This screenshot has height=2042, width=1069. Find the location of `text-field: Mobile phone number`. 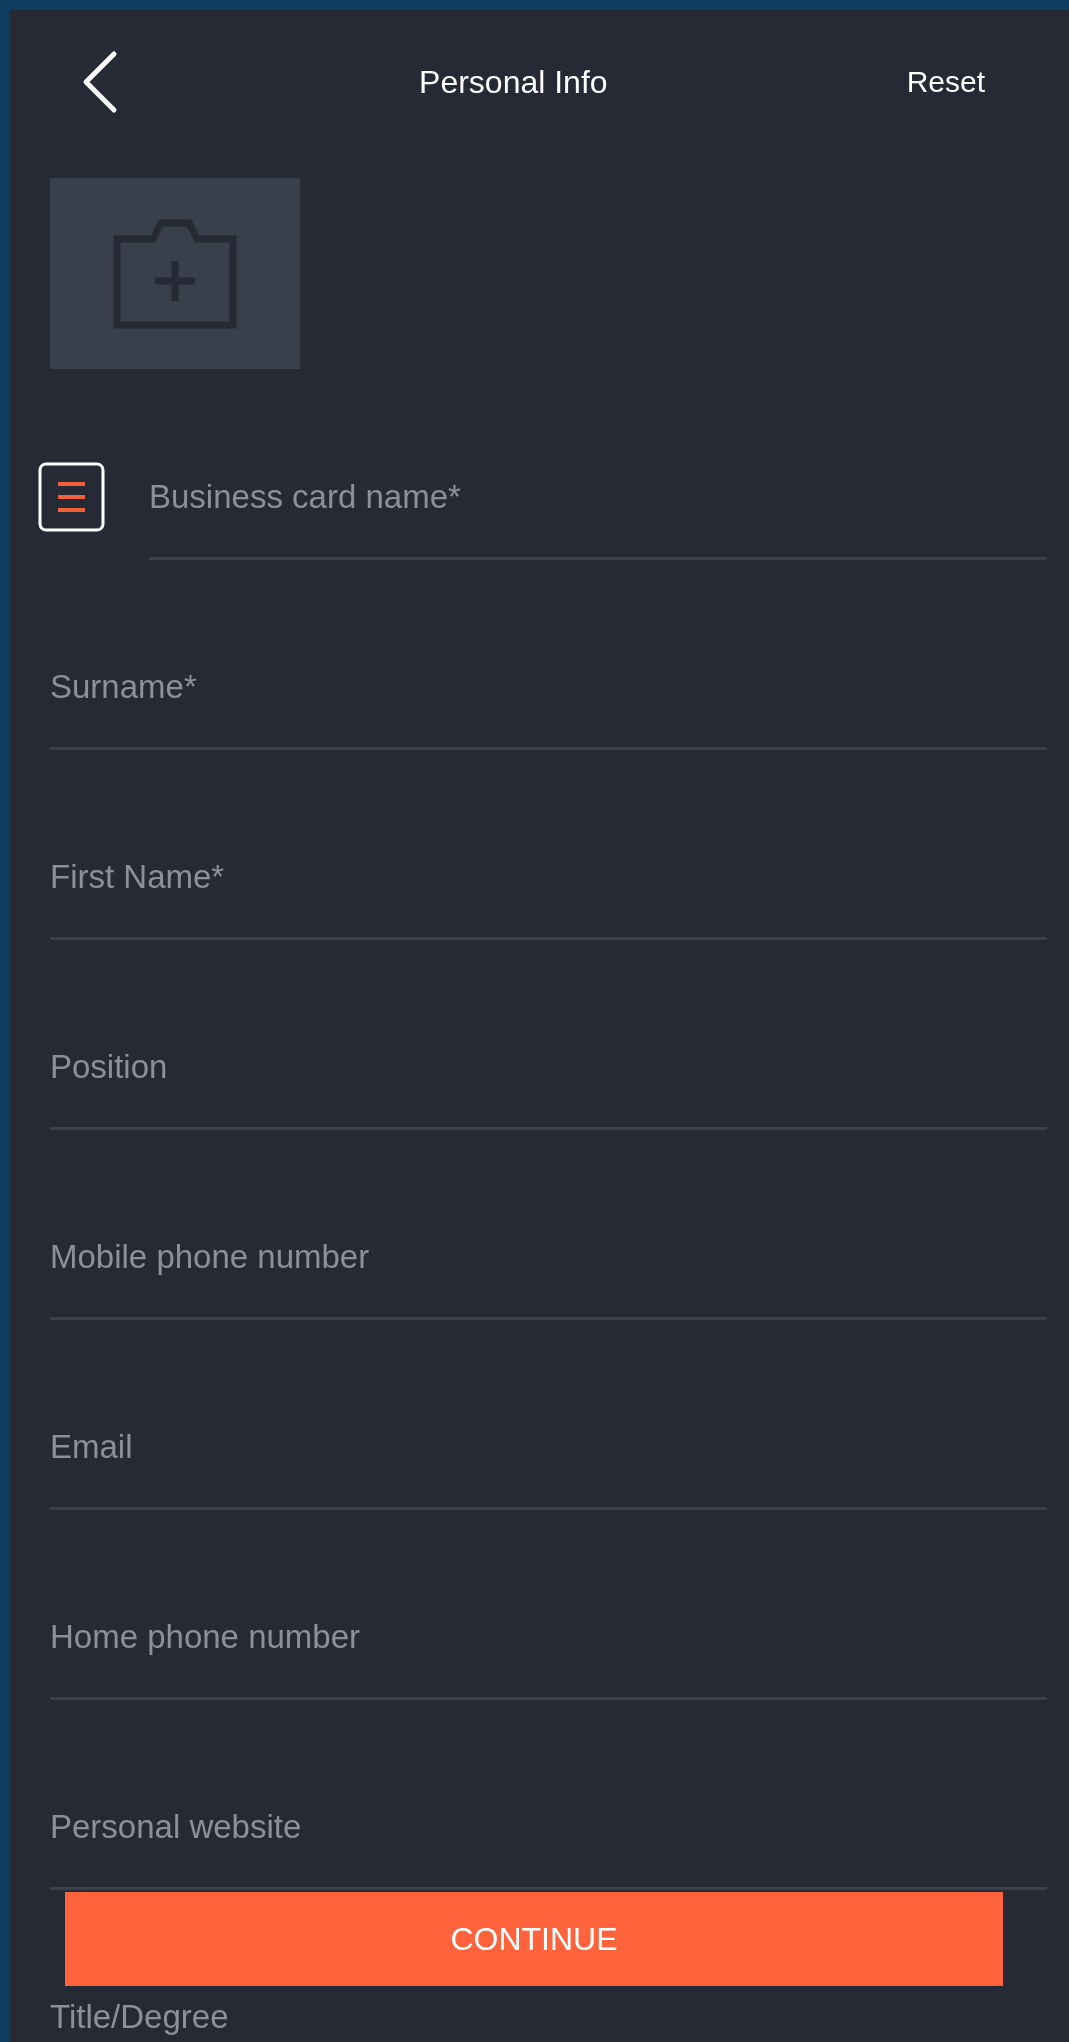

text-field: Mobile phone number is located at coordinates (548, 1273).